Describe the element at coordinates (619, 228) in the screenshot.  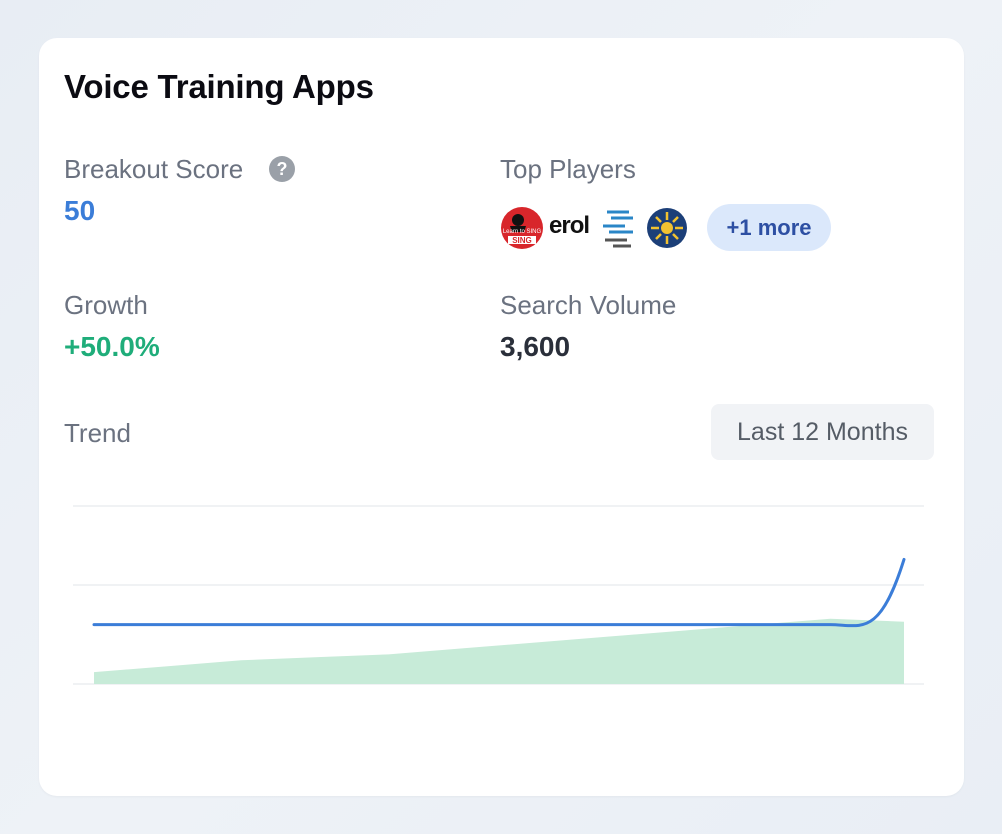
I see `stacked-s-logo` at that location.